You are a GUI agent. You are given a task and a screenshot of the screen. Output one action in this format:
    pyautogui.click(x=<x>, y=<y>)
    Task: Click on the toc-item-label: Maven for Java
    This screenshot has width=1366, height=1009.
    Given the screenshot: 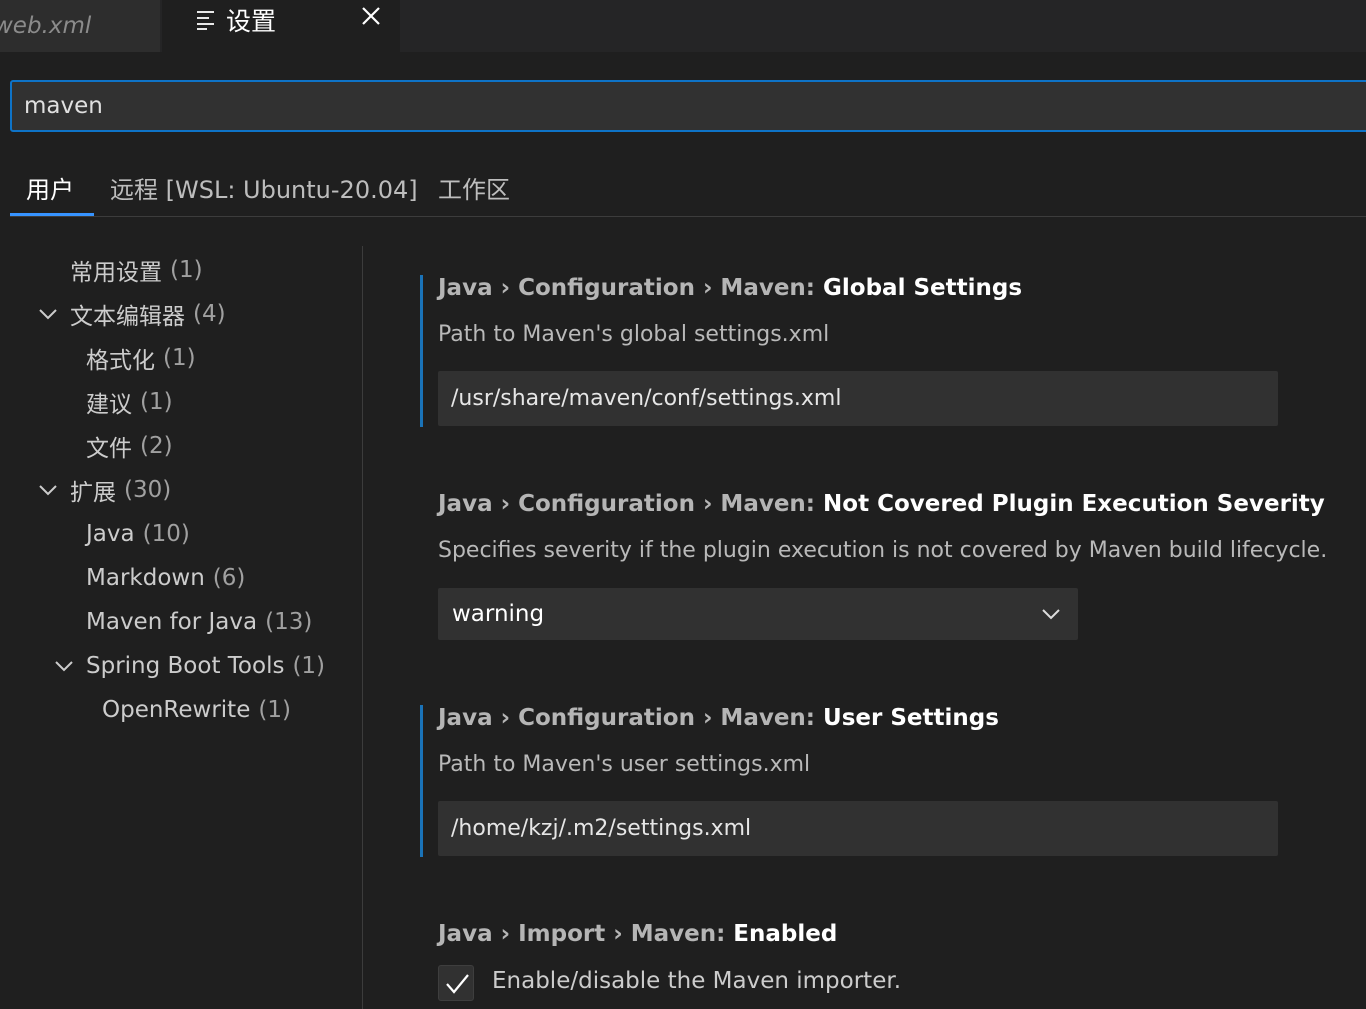 What is the action you would take?
    pyautogui.click(x=172, y=622)
    